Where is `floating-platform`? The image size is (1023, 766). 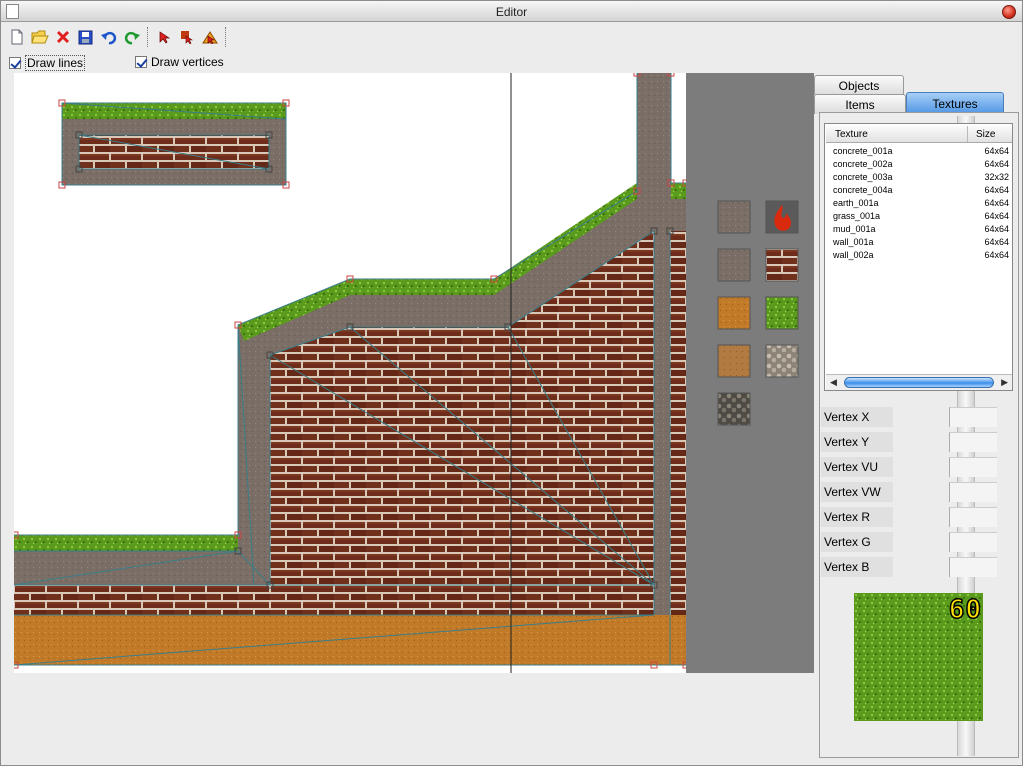
floating-platform is located at coordinates (174, 144).